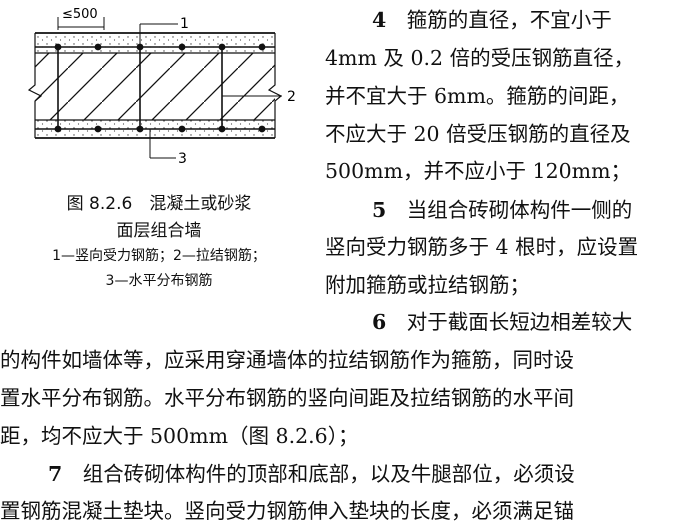  I want to click on clause-6-line3: 置水平分布钢筋。水平分布钢筋的竖向间距及拉结钢筋的水平间, so click(287, 398).